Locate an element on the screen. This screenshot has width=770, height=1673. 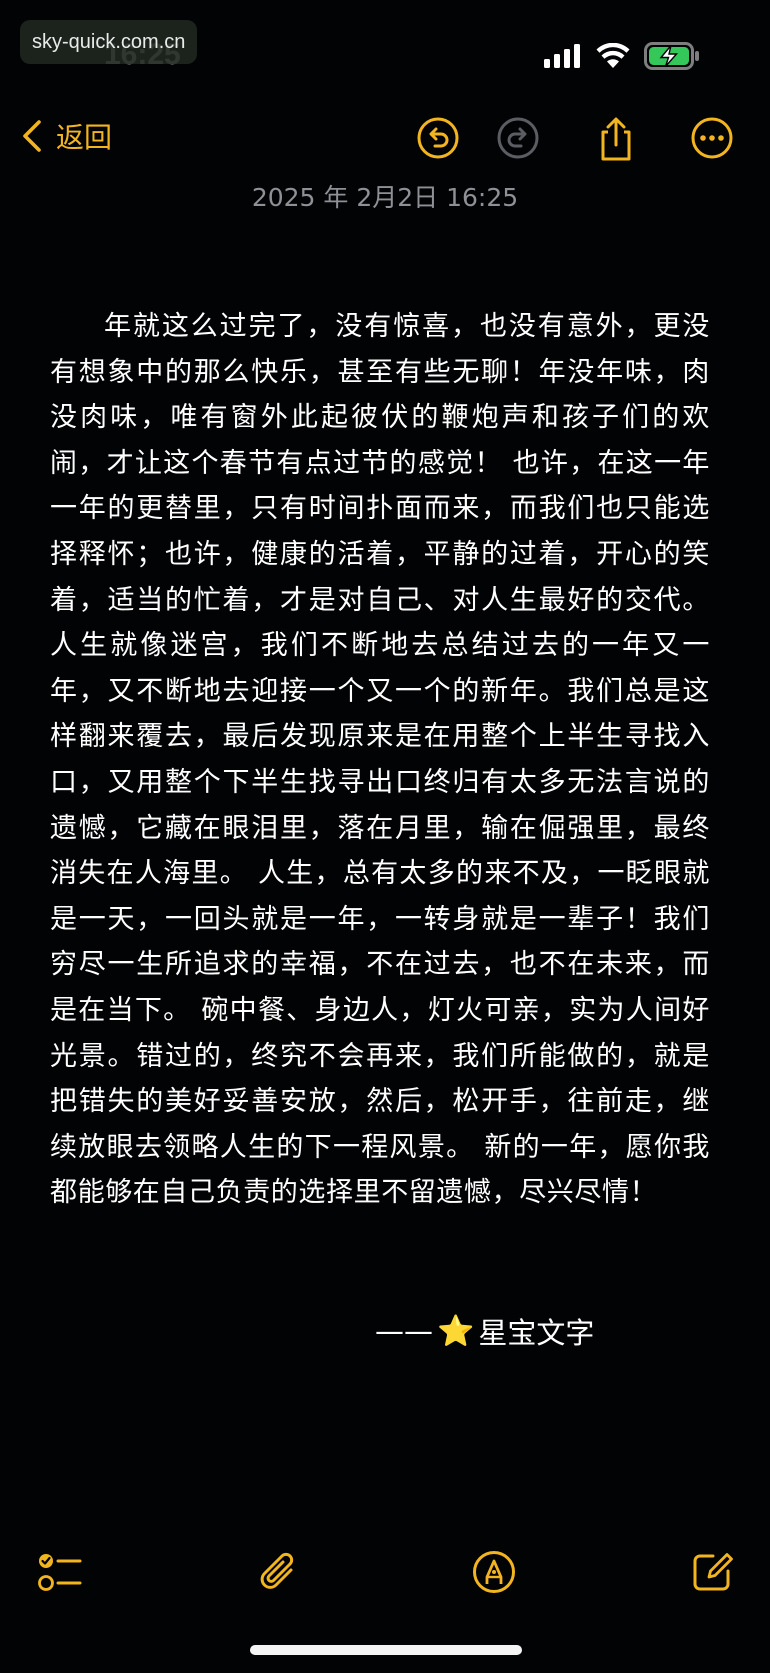
redo-icon is located at coordinates (518, 138).